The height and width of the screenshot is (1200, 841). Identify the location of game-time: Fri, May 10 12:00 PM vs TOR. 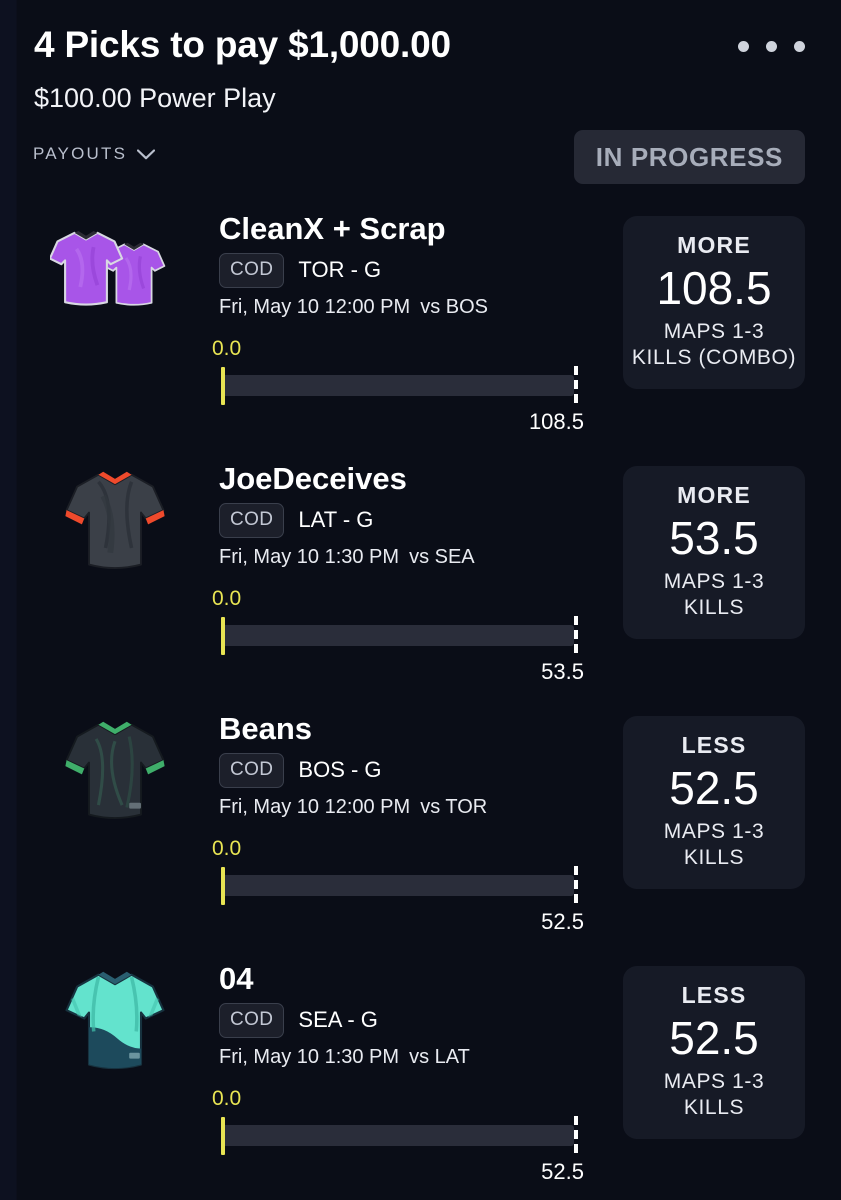
(410, 807).